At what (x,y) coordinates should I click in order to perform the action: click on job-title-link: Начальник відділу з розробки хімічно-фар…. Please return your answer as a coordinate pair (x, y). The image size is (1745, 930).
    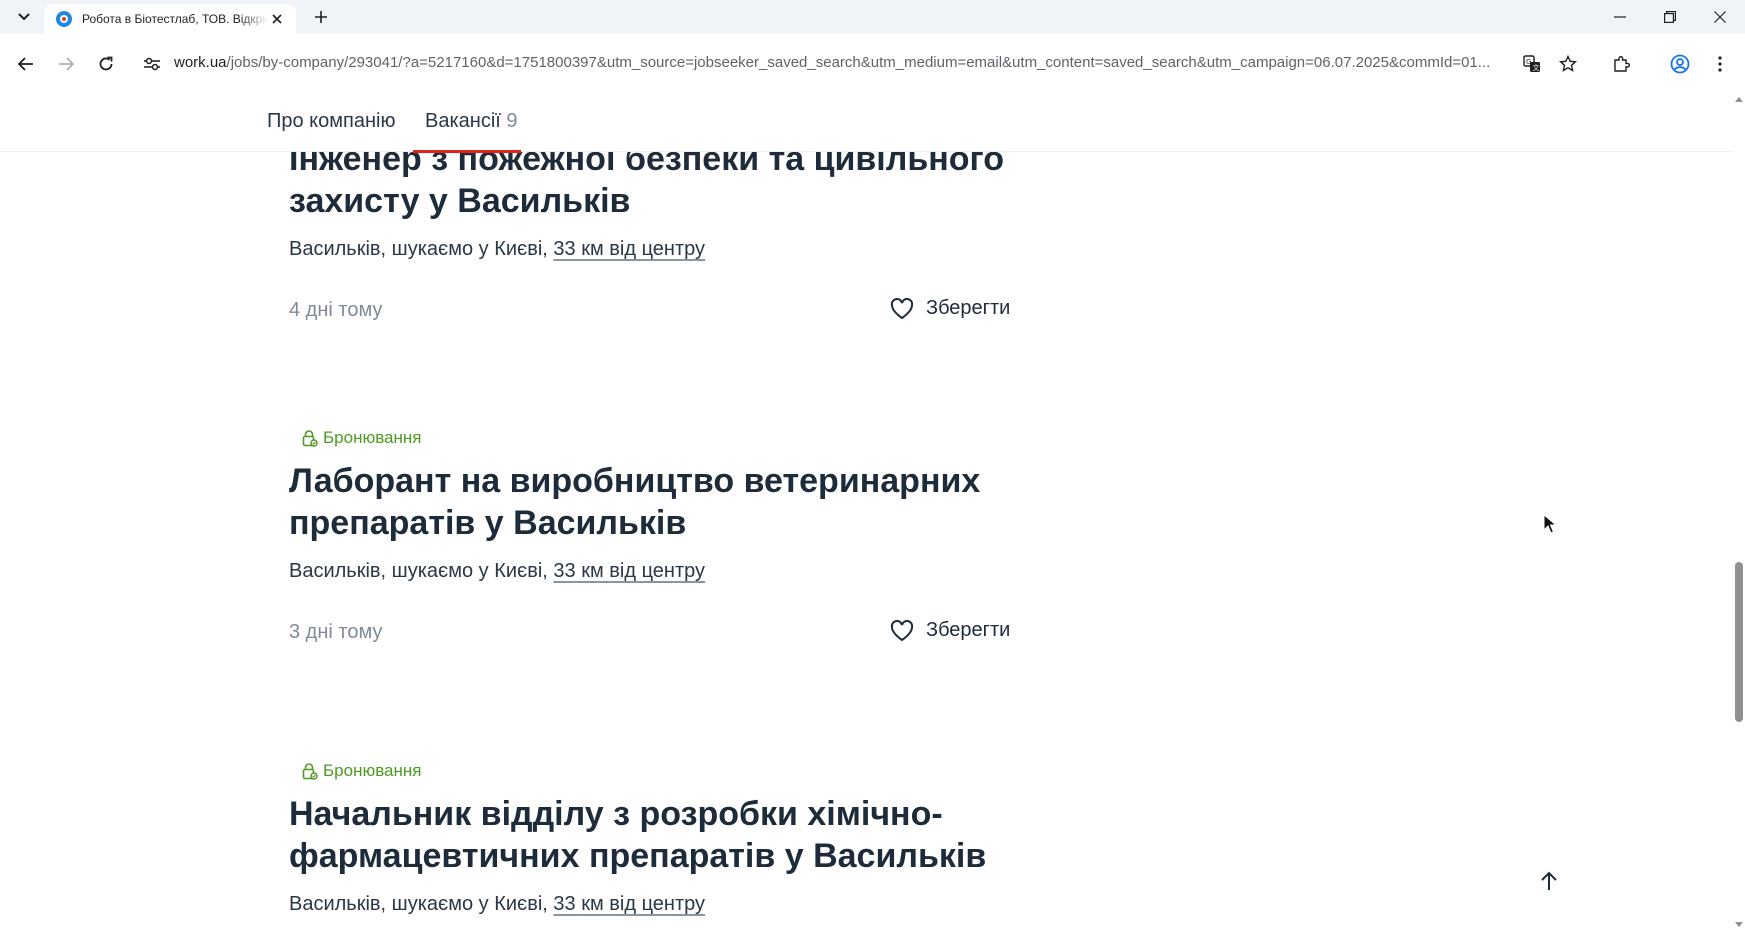
    Looking at the image, I should click on (669, 835).